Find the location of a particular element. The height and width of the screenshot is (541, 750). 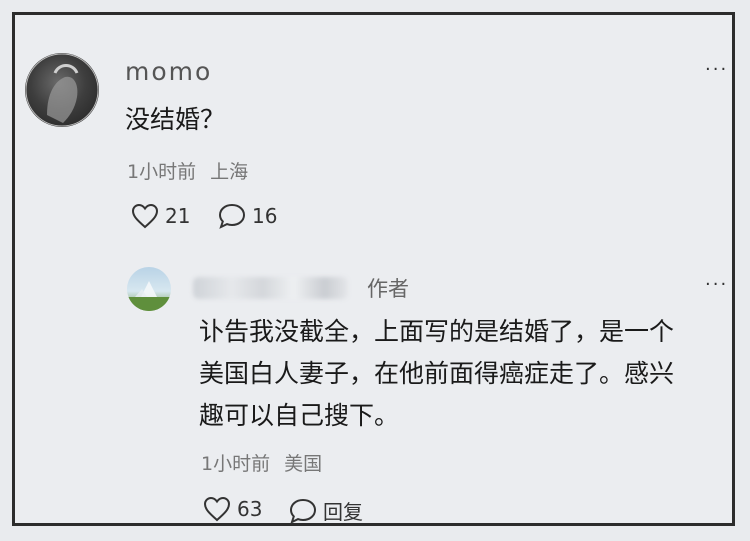

comment-location: 上海 is located at coordinates (229, 172).